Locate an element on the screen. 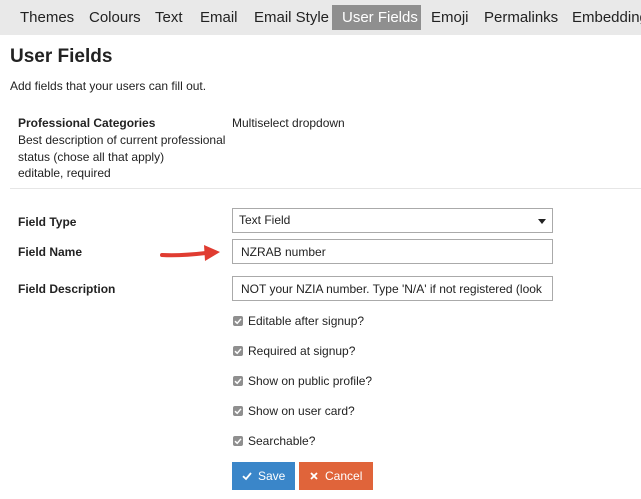 This screenshot has height=499, width=641. cancel-button-label: Cancel is located at coordinates (344, 476).